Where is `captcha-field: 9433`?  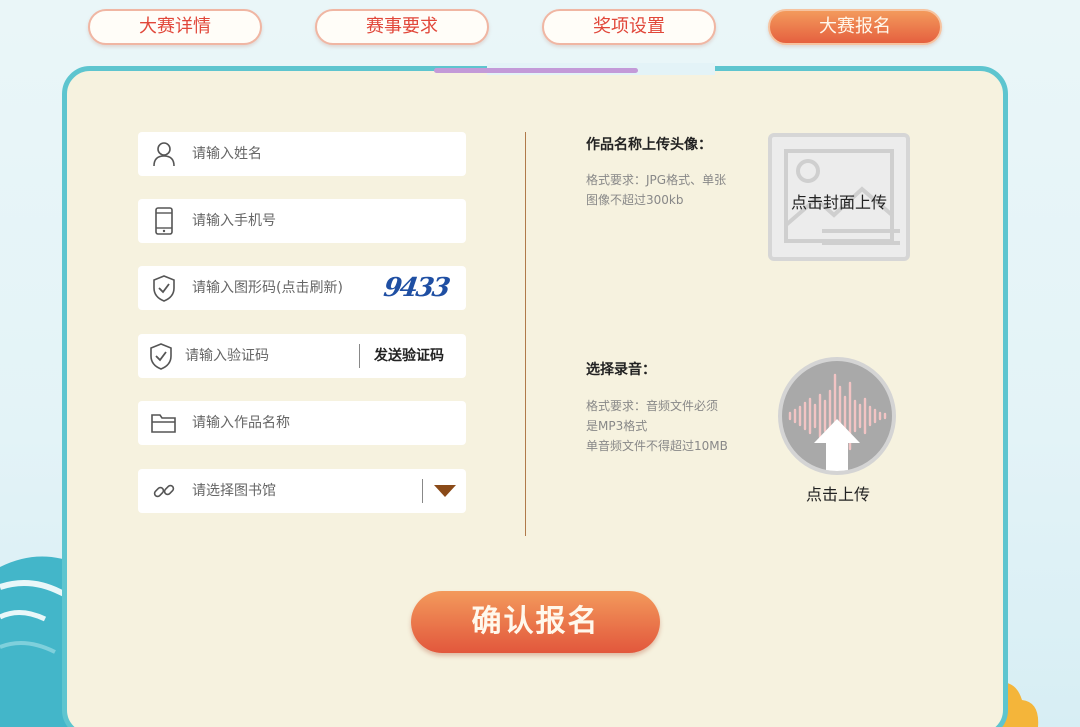 captcha-field: 9433 is located at coordinates (302, 288).